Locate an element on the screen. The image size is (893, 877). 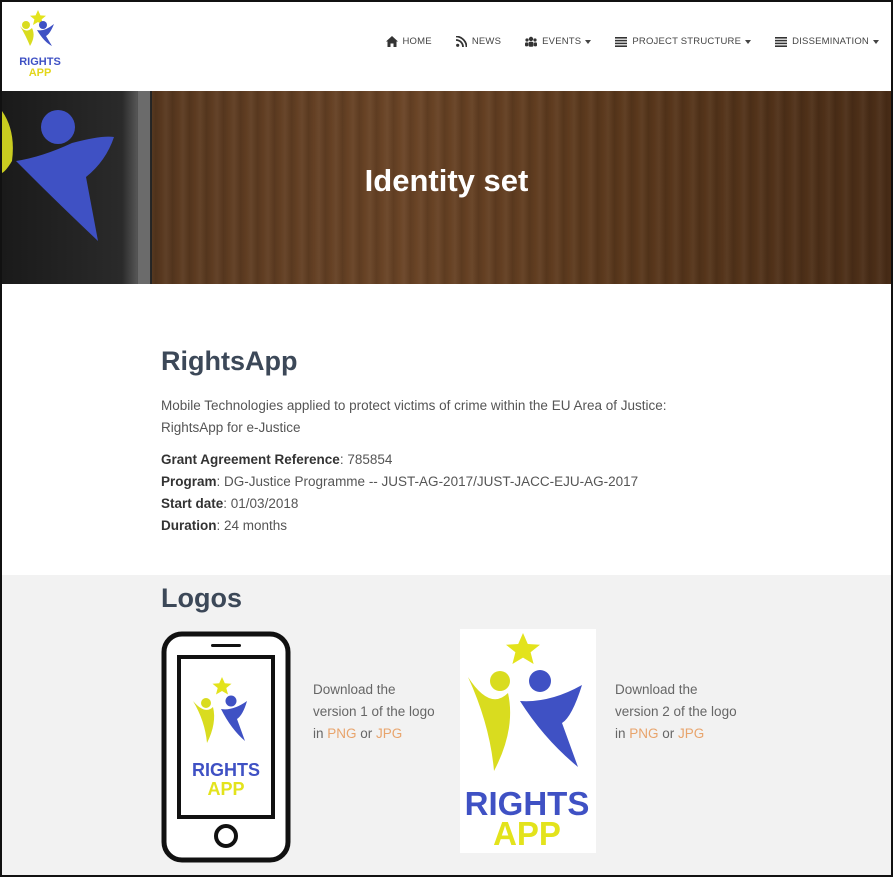
logo-v1-image: RIGHTS APP is located at coordinates (226, 749).